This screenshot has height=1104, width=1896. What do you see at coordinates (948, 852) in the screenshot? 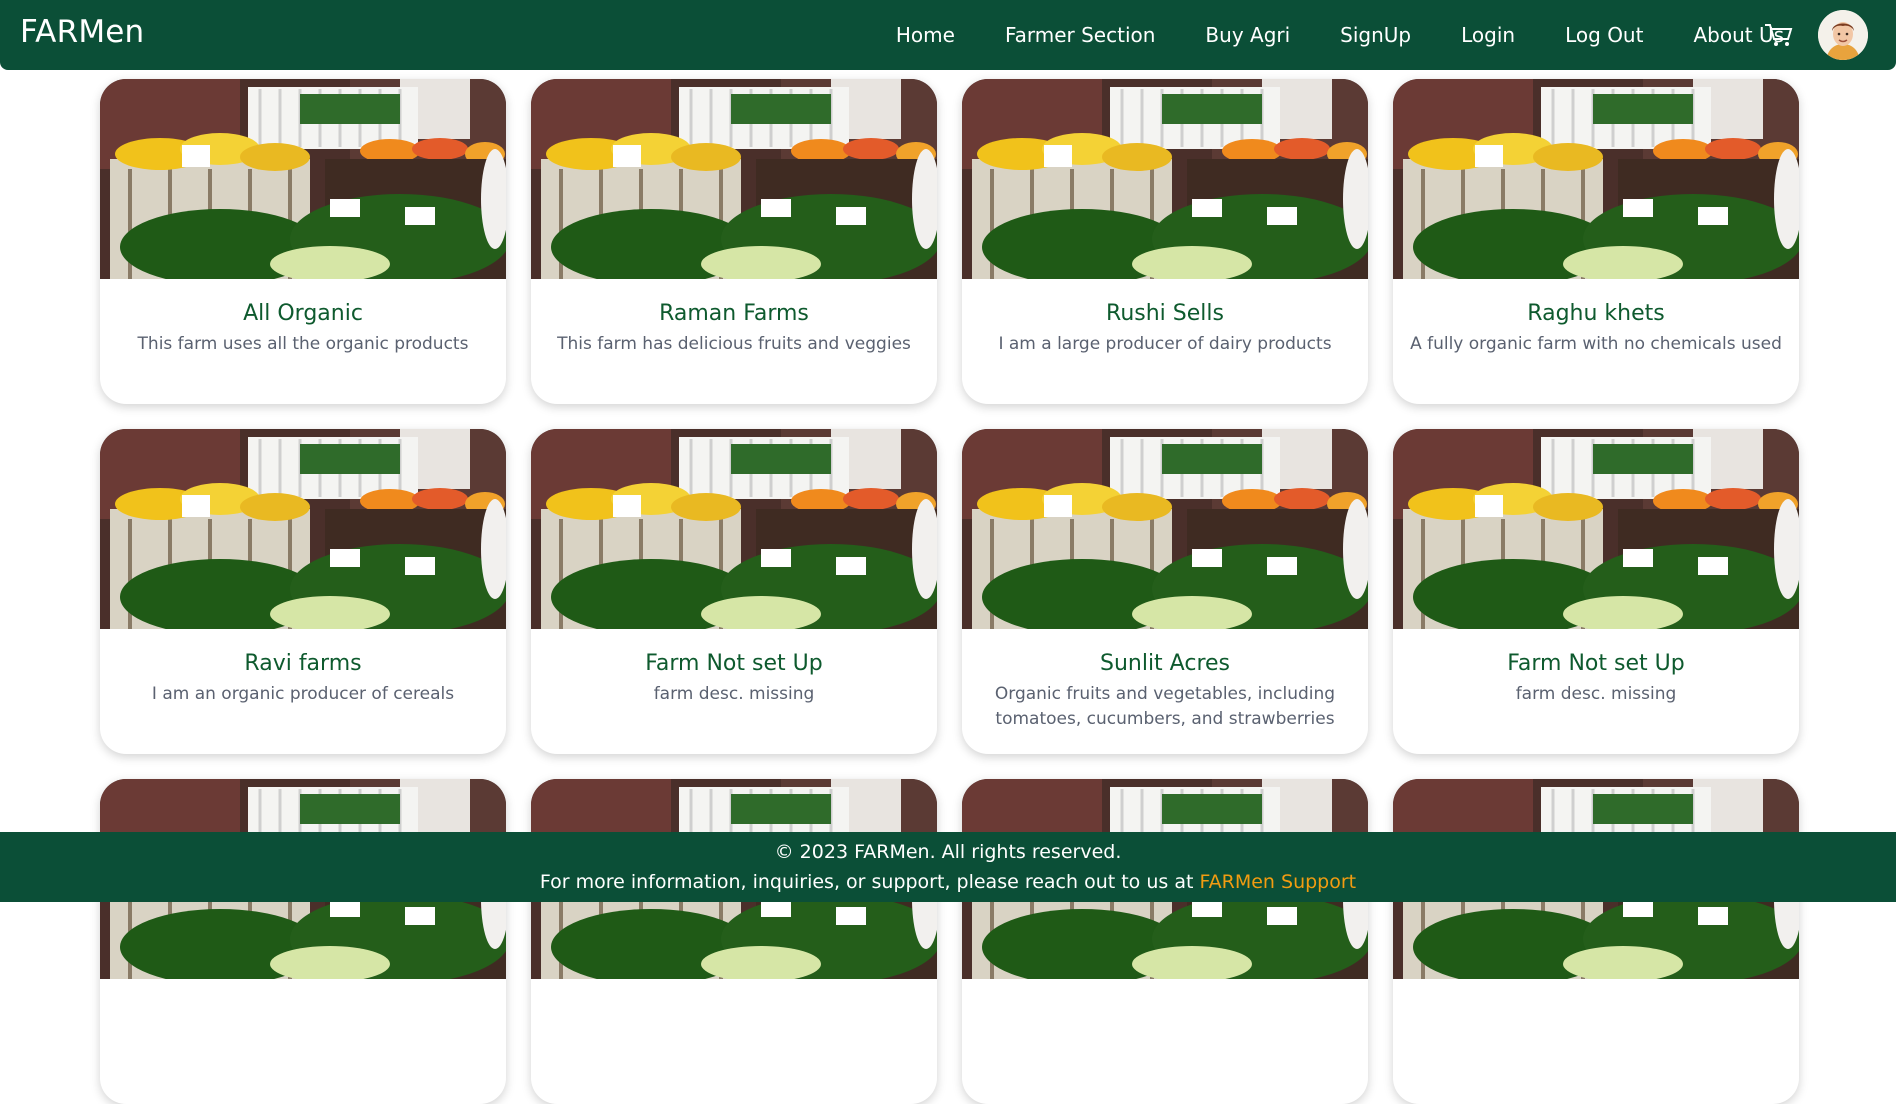
I see `footer-copyright: © 2023 FARMen. All rights reserved.` at bounding box center [948, 852].